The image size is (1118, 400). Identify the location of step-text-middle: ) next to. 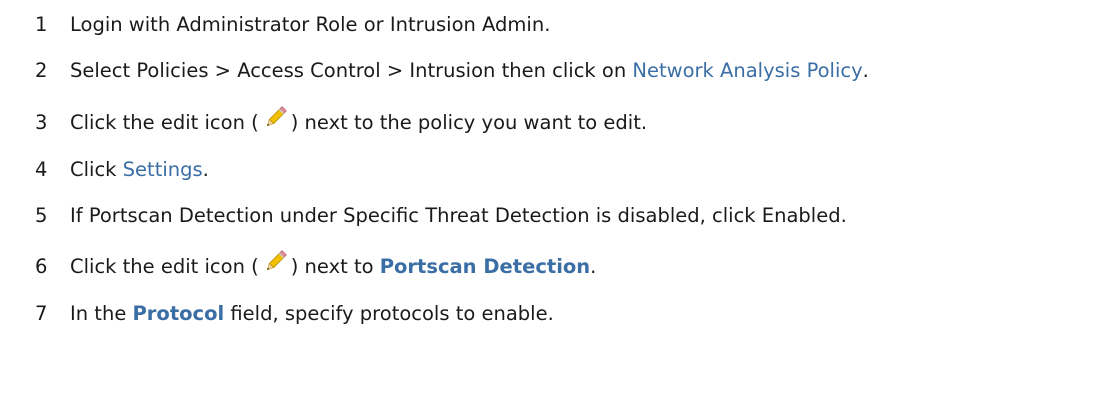
(335, 266).